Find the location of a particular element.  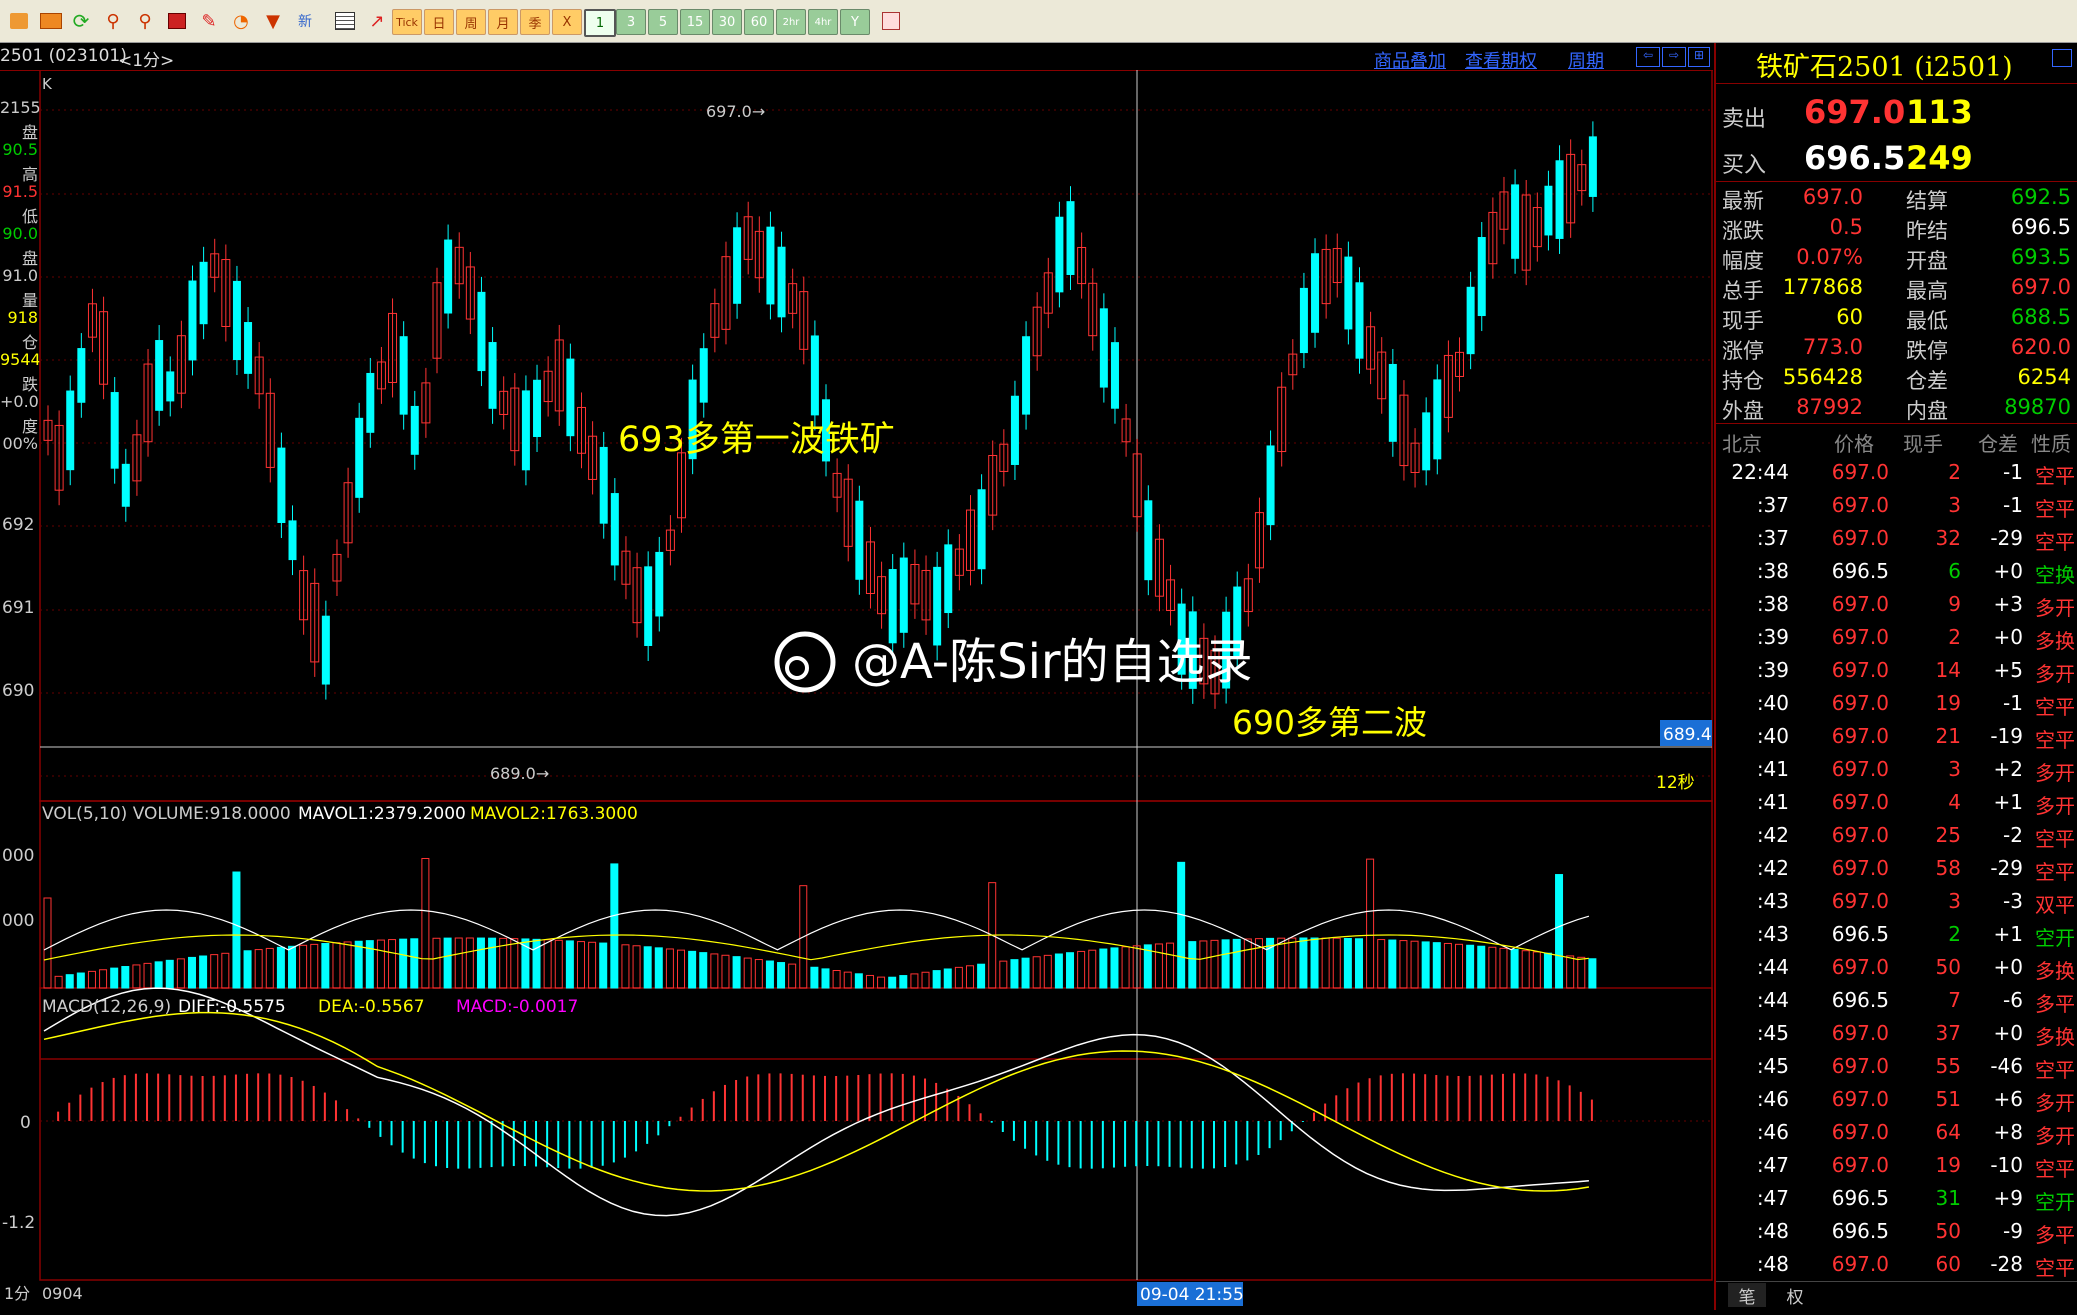

hr4-label: 4hr is located at coordinates (823, 22).